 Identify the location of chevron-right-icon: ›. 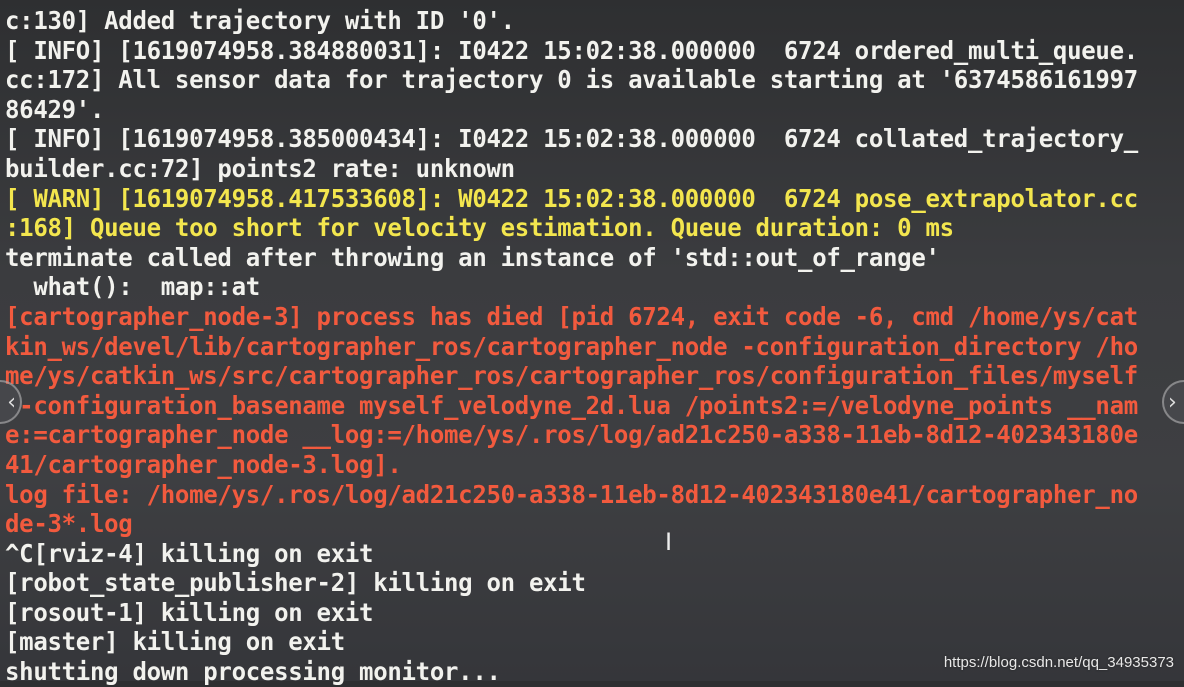
(1172, 402).